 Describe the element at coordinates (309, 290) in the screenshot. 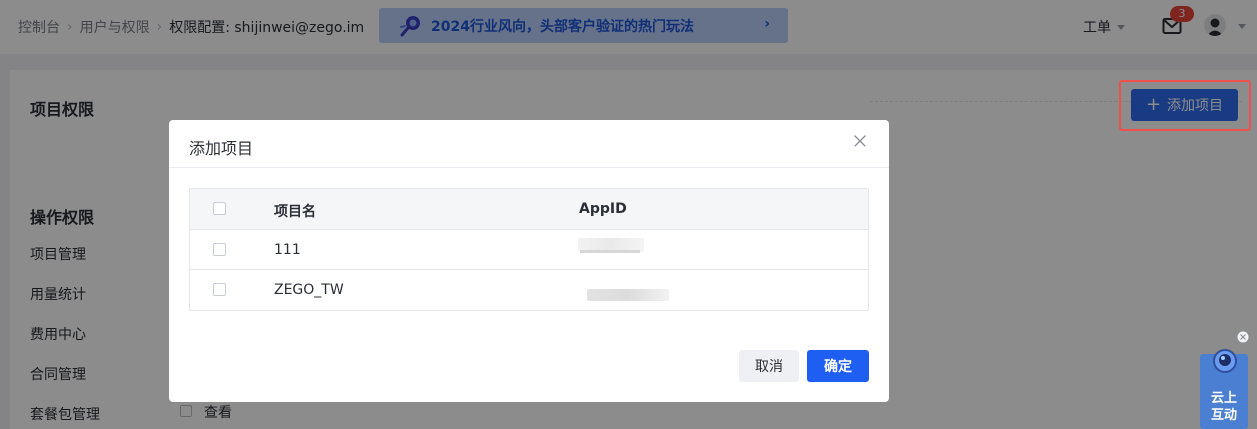

I see `project-name: ZEGO_TW` at that location.